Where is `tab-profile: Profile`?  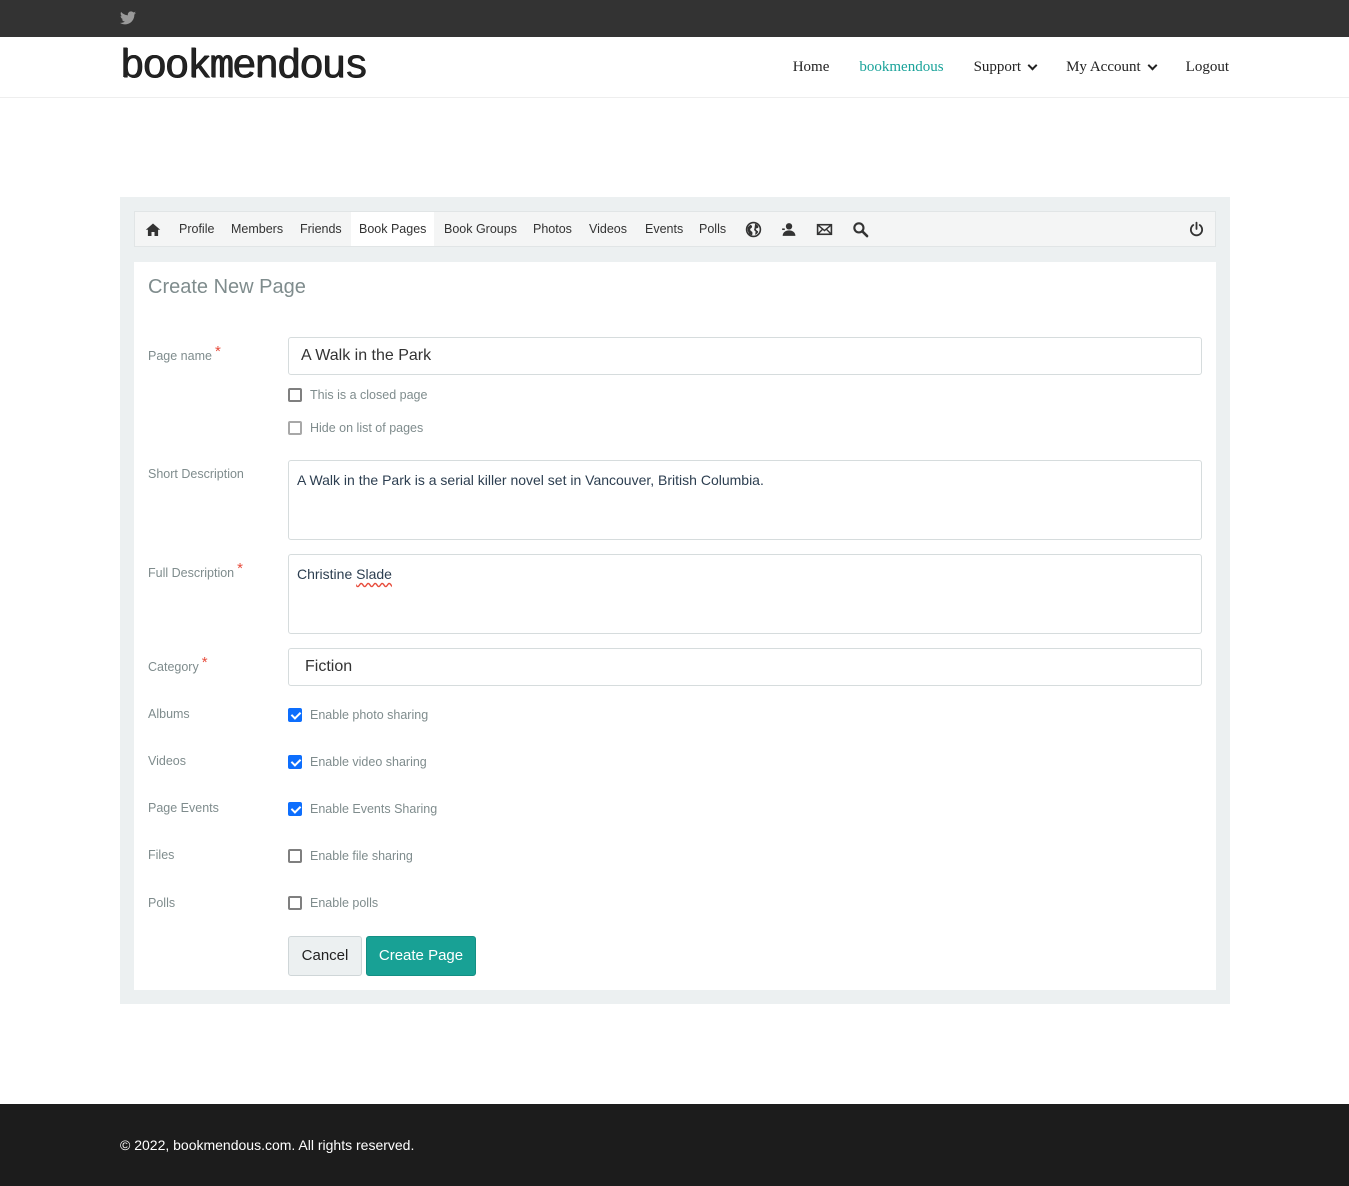
tab-profile: Profile is located at coordinates (196, 229).